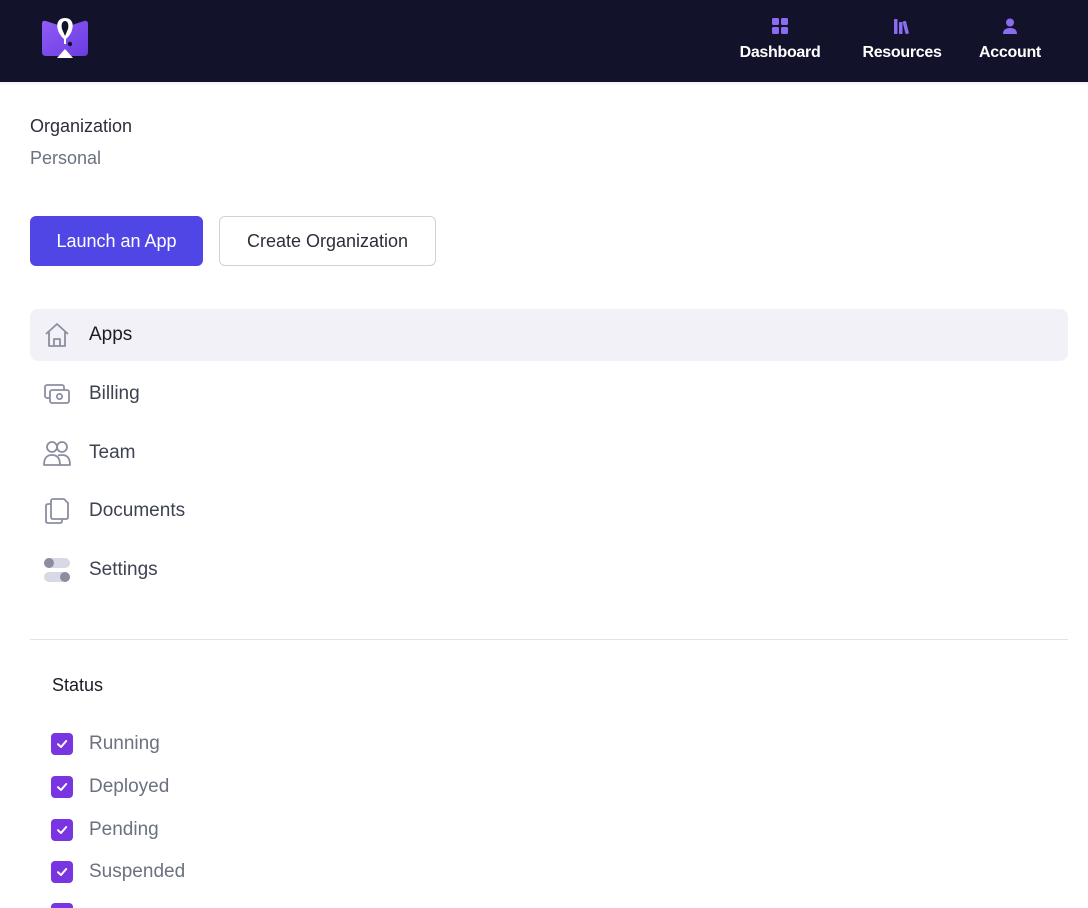  I want to click on menu-item-label: Team, so click(112, 452).